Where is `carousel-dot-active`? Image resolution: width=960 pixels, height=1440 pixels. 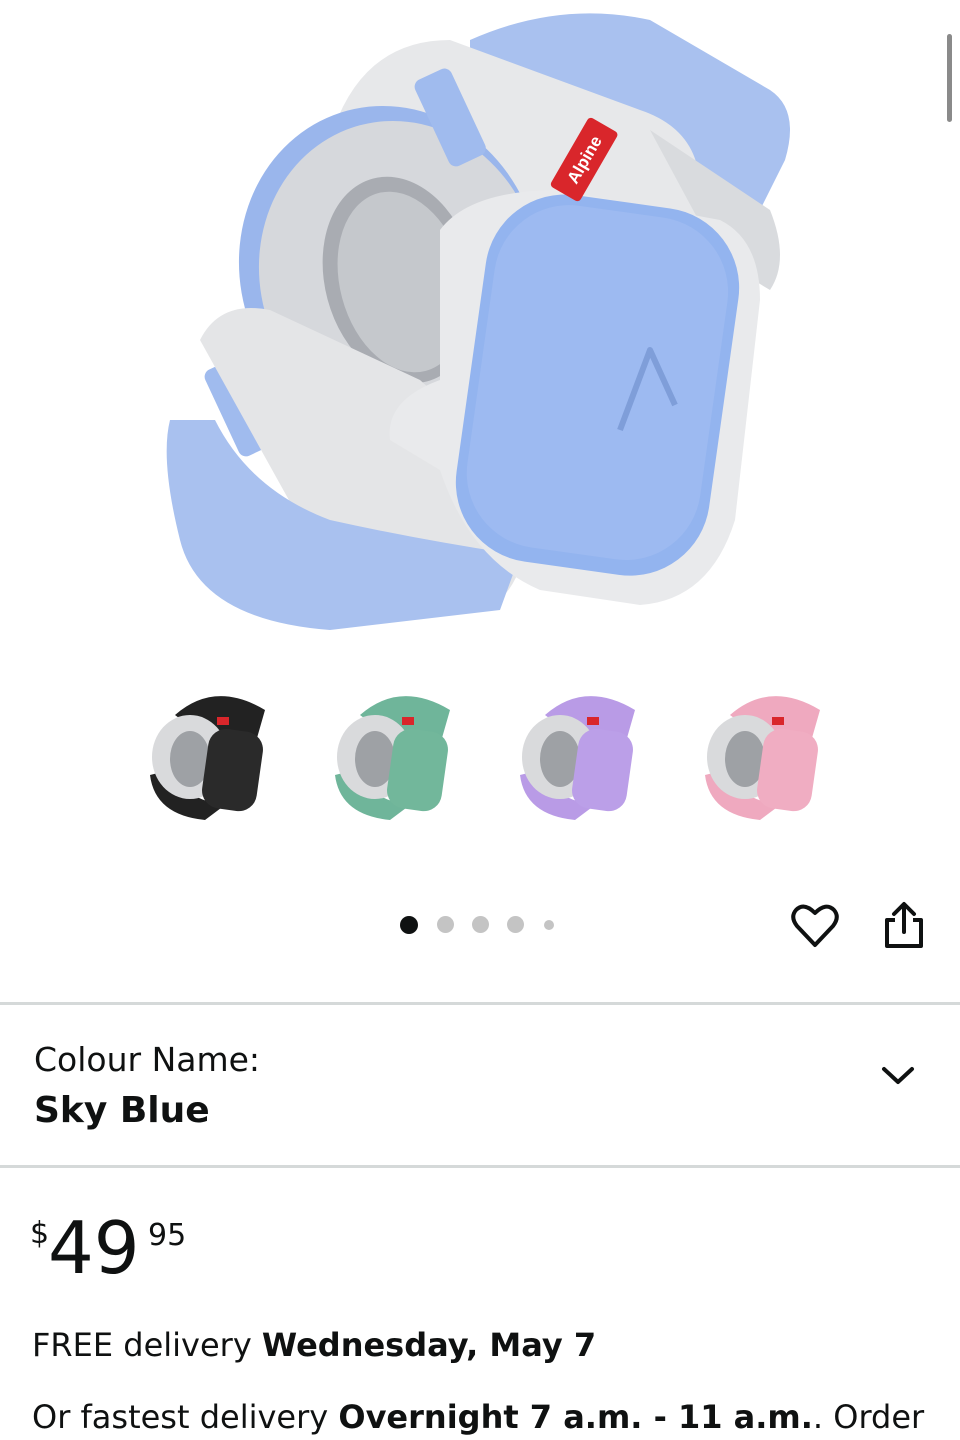 carousel-dot-active is located at coordinates (409, 925).